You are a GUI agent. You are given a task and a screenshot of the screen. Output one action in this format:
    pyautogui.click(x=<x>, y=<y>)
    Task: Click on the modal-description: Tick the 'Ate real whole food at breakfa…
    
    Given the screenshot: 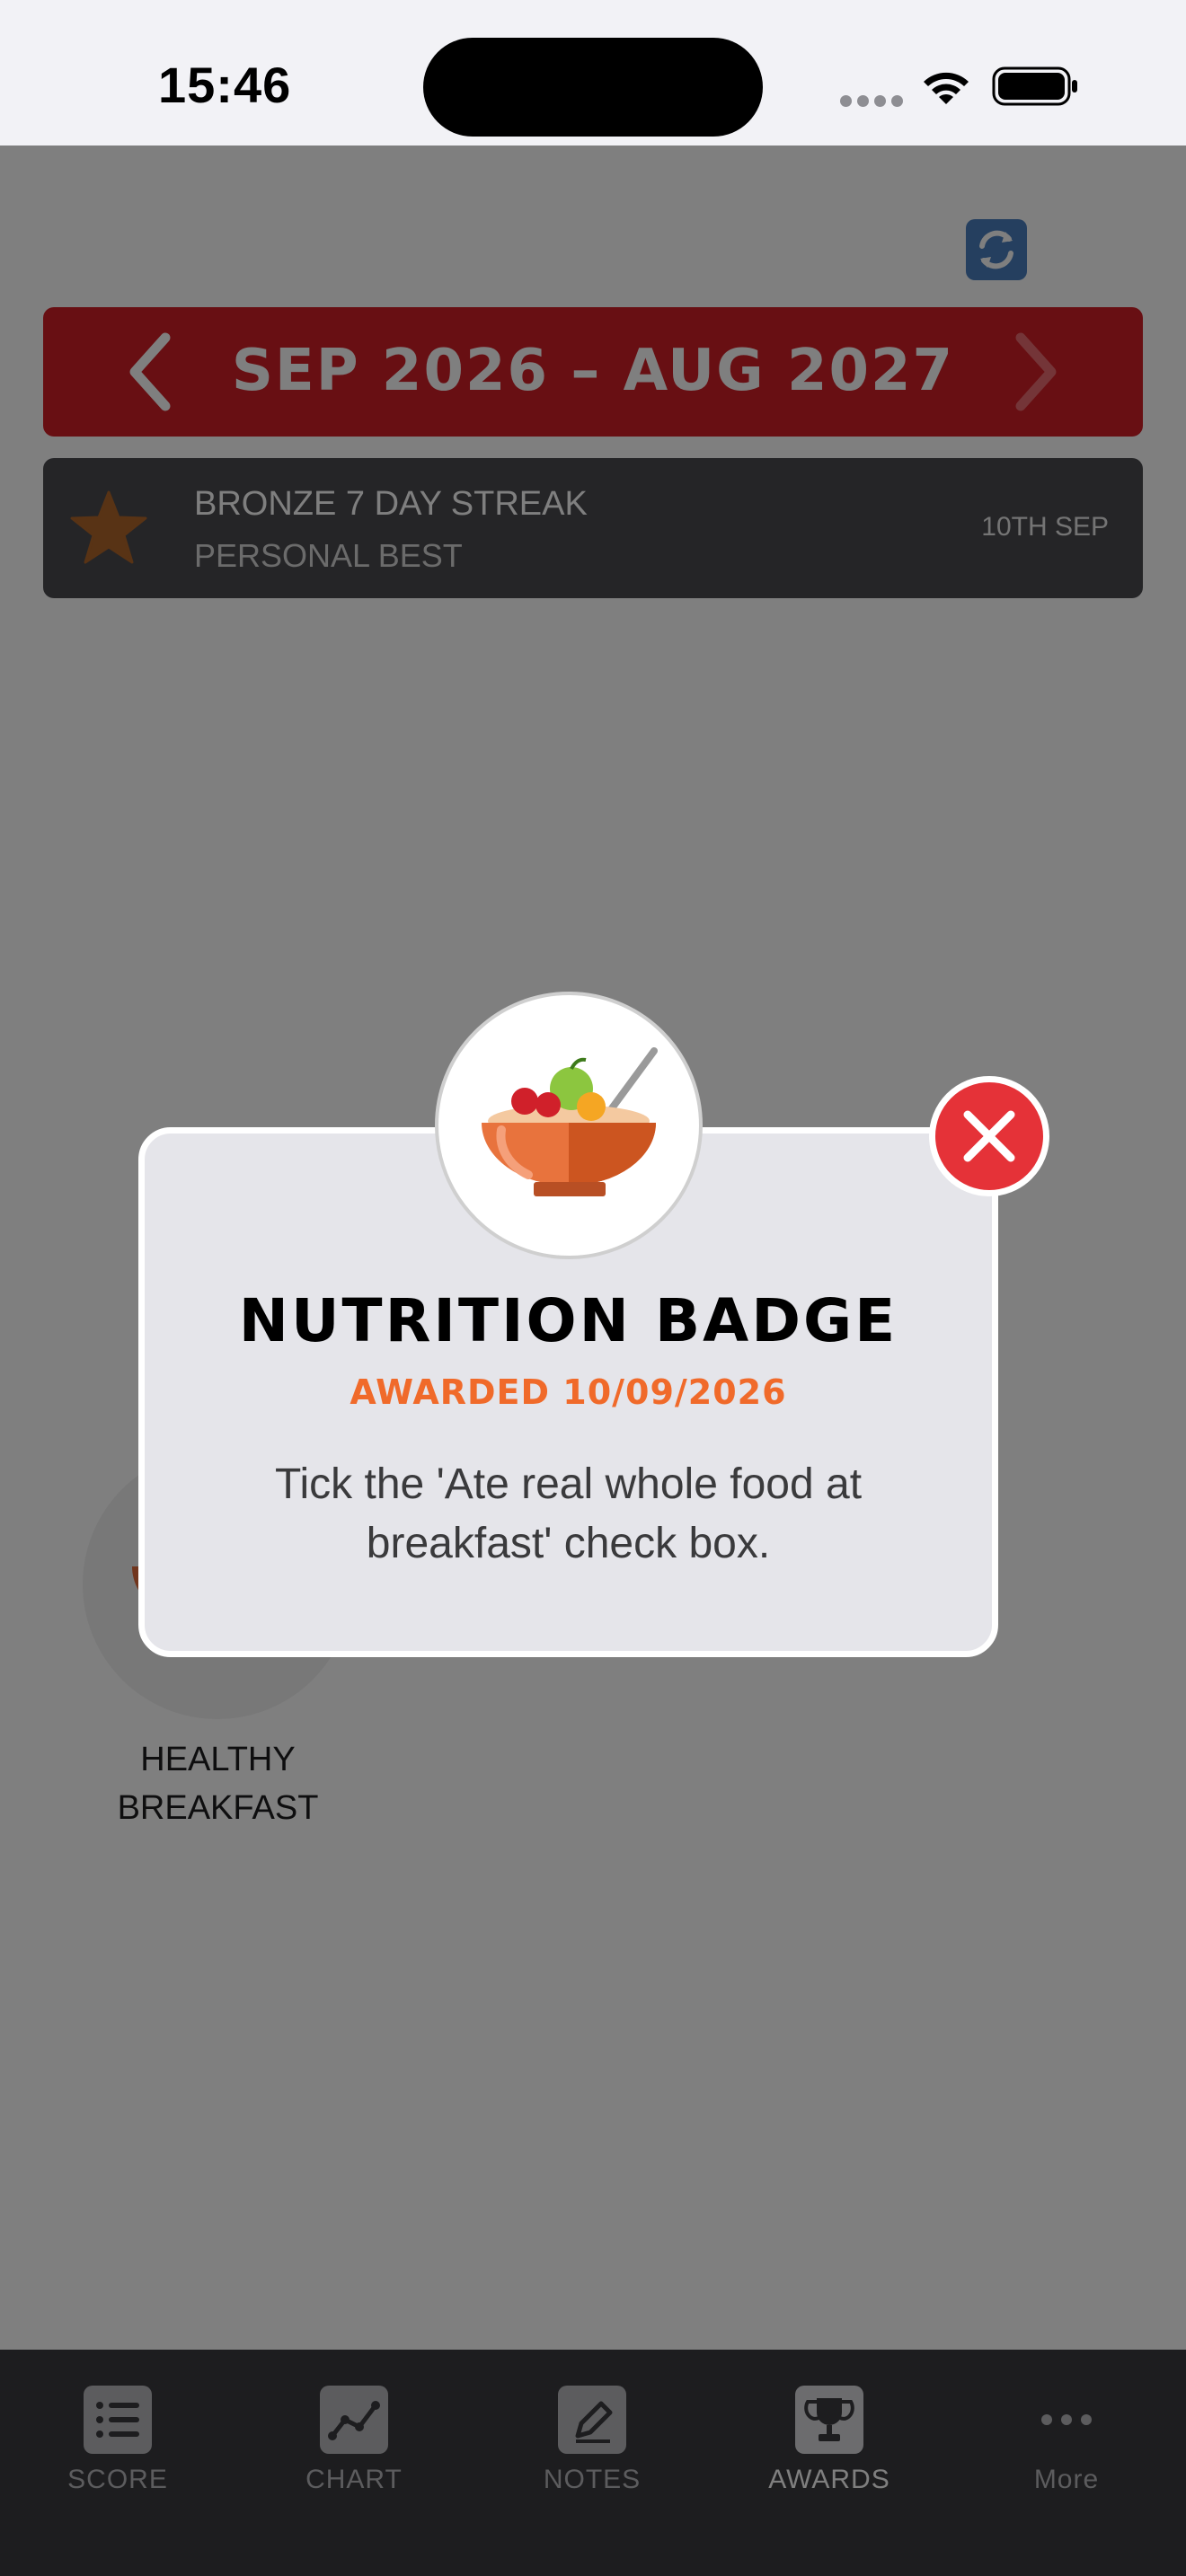 What is the action you would take?
    pyautogui.click(x=568, y=1513)
    